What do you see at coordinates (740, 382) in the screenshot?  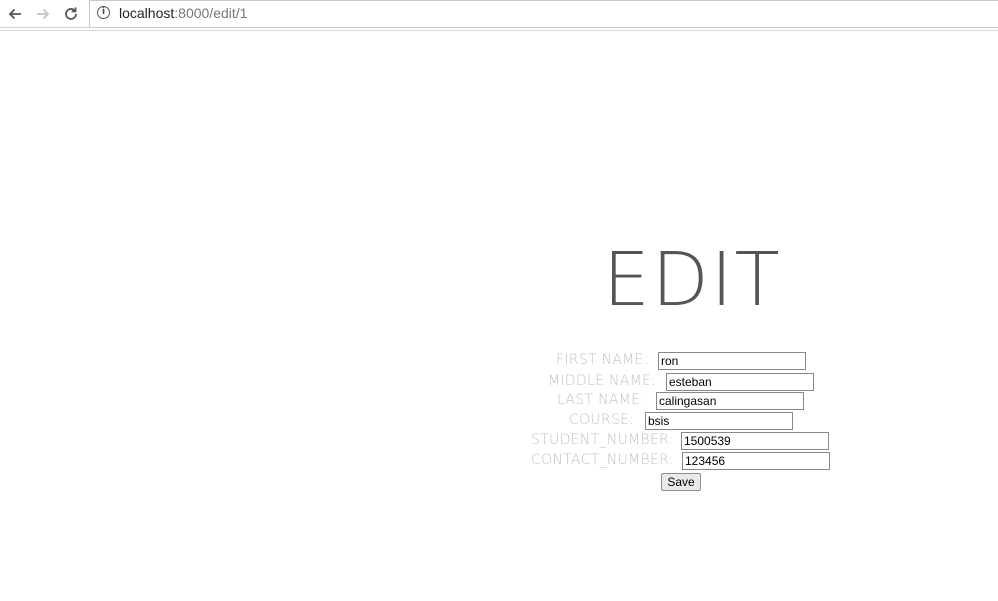 I see `middle-name-input` at bounding box center [740, 382].